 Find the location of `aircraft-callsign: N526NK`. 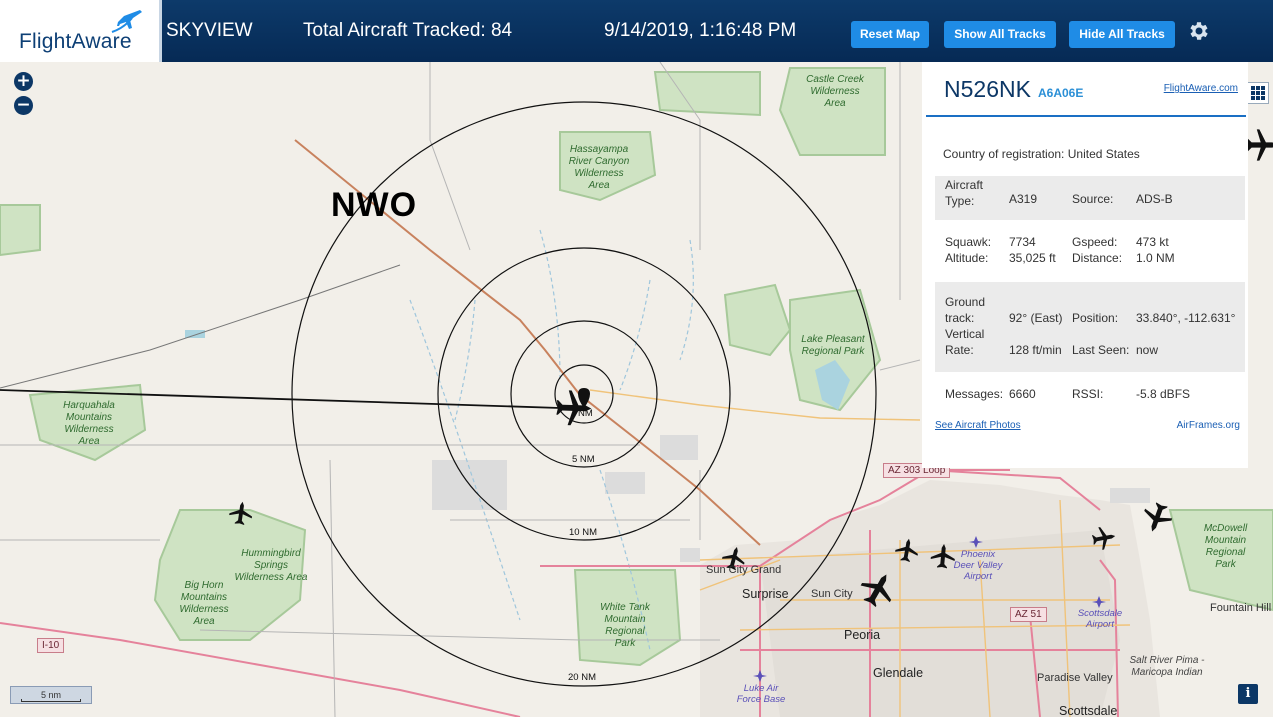

aircraft-callsign: N526NK is located at coordinates (987, 89).